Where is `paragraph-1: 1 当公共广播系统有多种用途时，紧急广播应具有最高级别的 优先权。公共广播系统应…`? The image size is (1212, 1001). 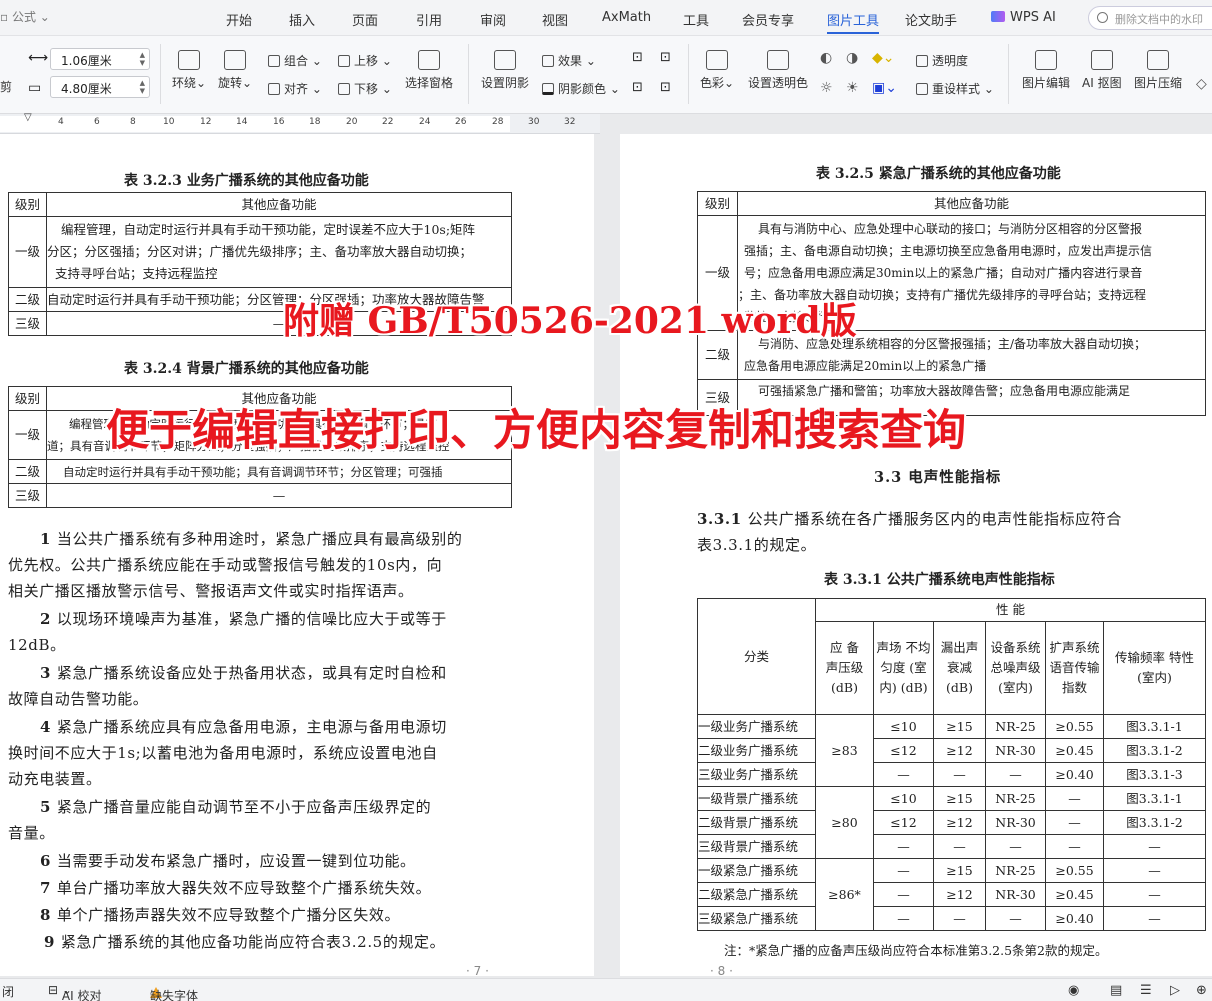
paragraph-1: 1 当公共广播系统有多种用途时，紧急广播应具有最高级别的 优先权。公共广播系统应… is located at coordinates (235, 565).